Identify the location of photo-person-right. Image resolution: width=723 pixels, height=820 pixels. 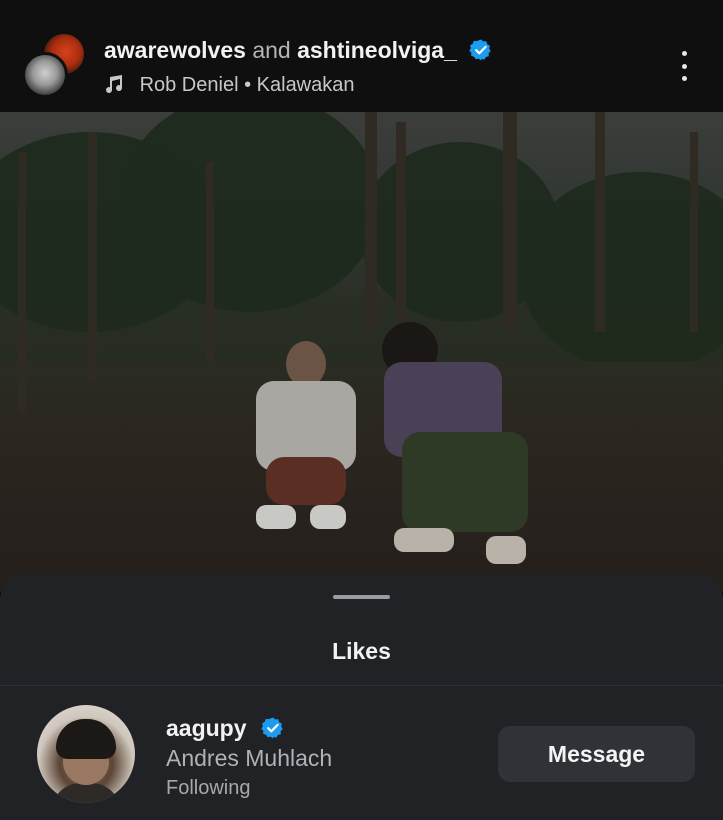
(455, 447).